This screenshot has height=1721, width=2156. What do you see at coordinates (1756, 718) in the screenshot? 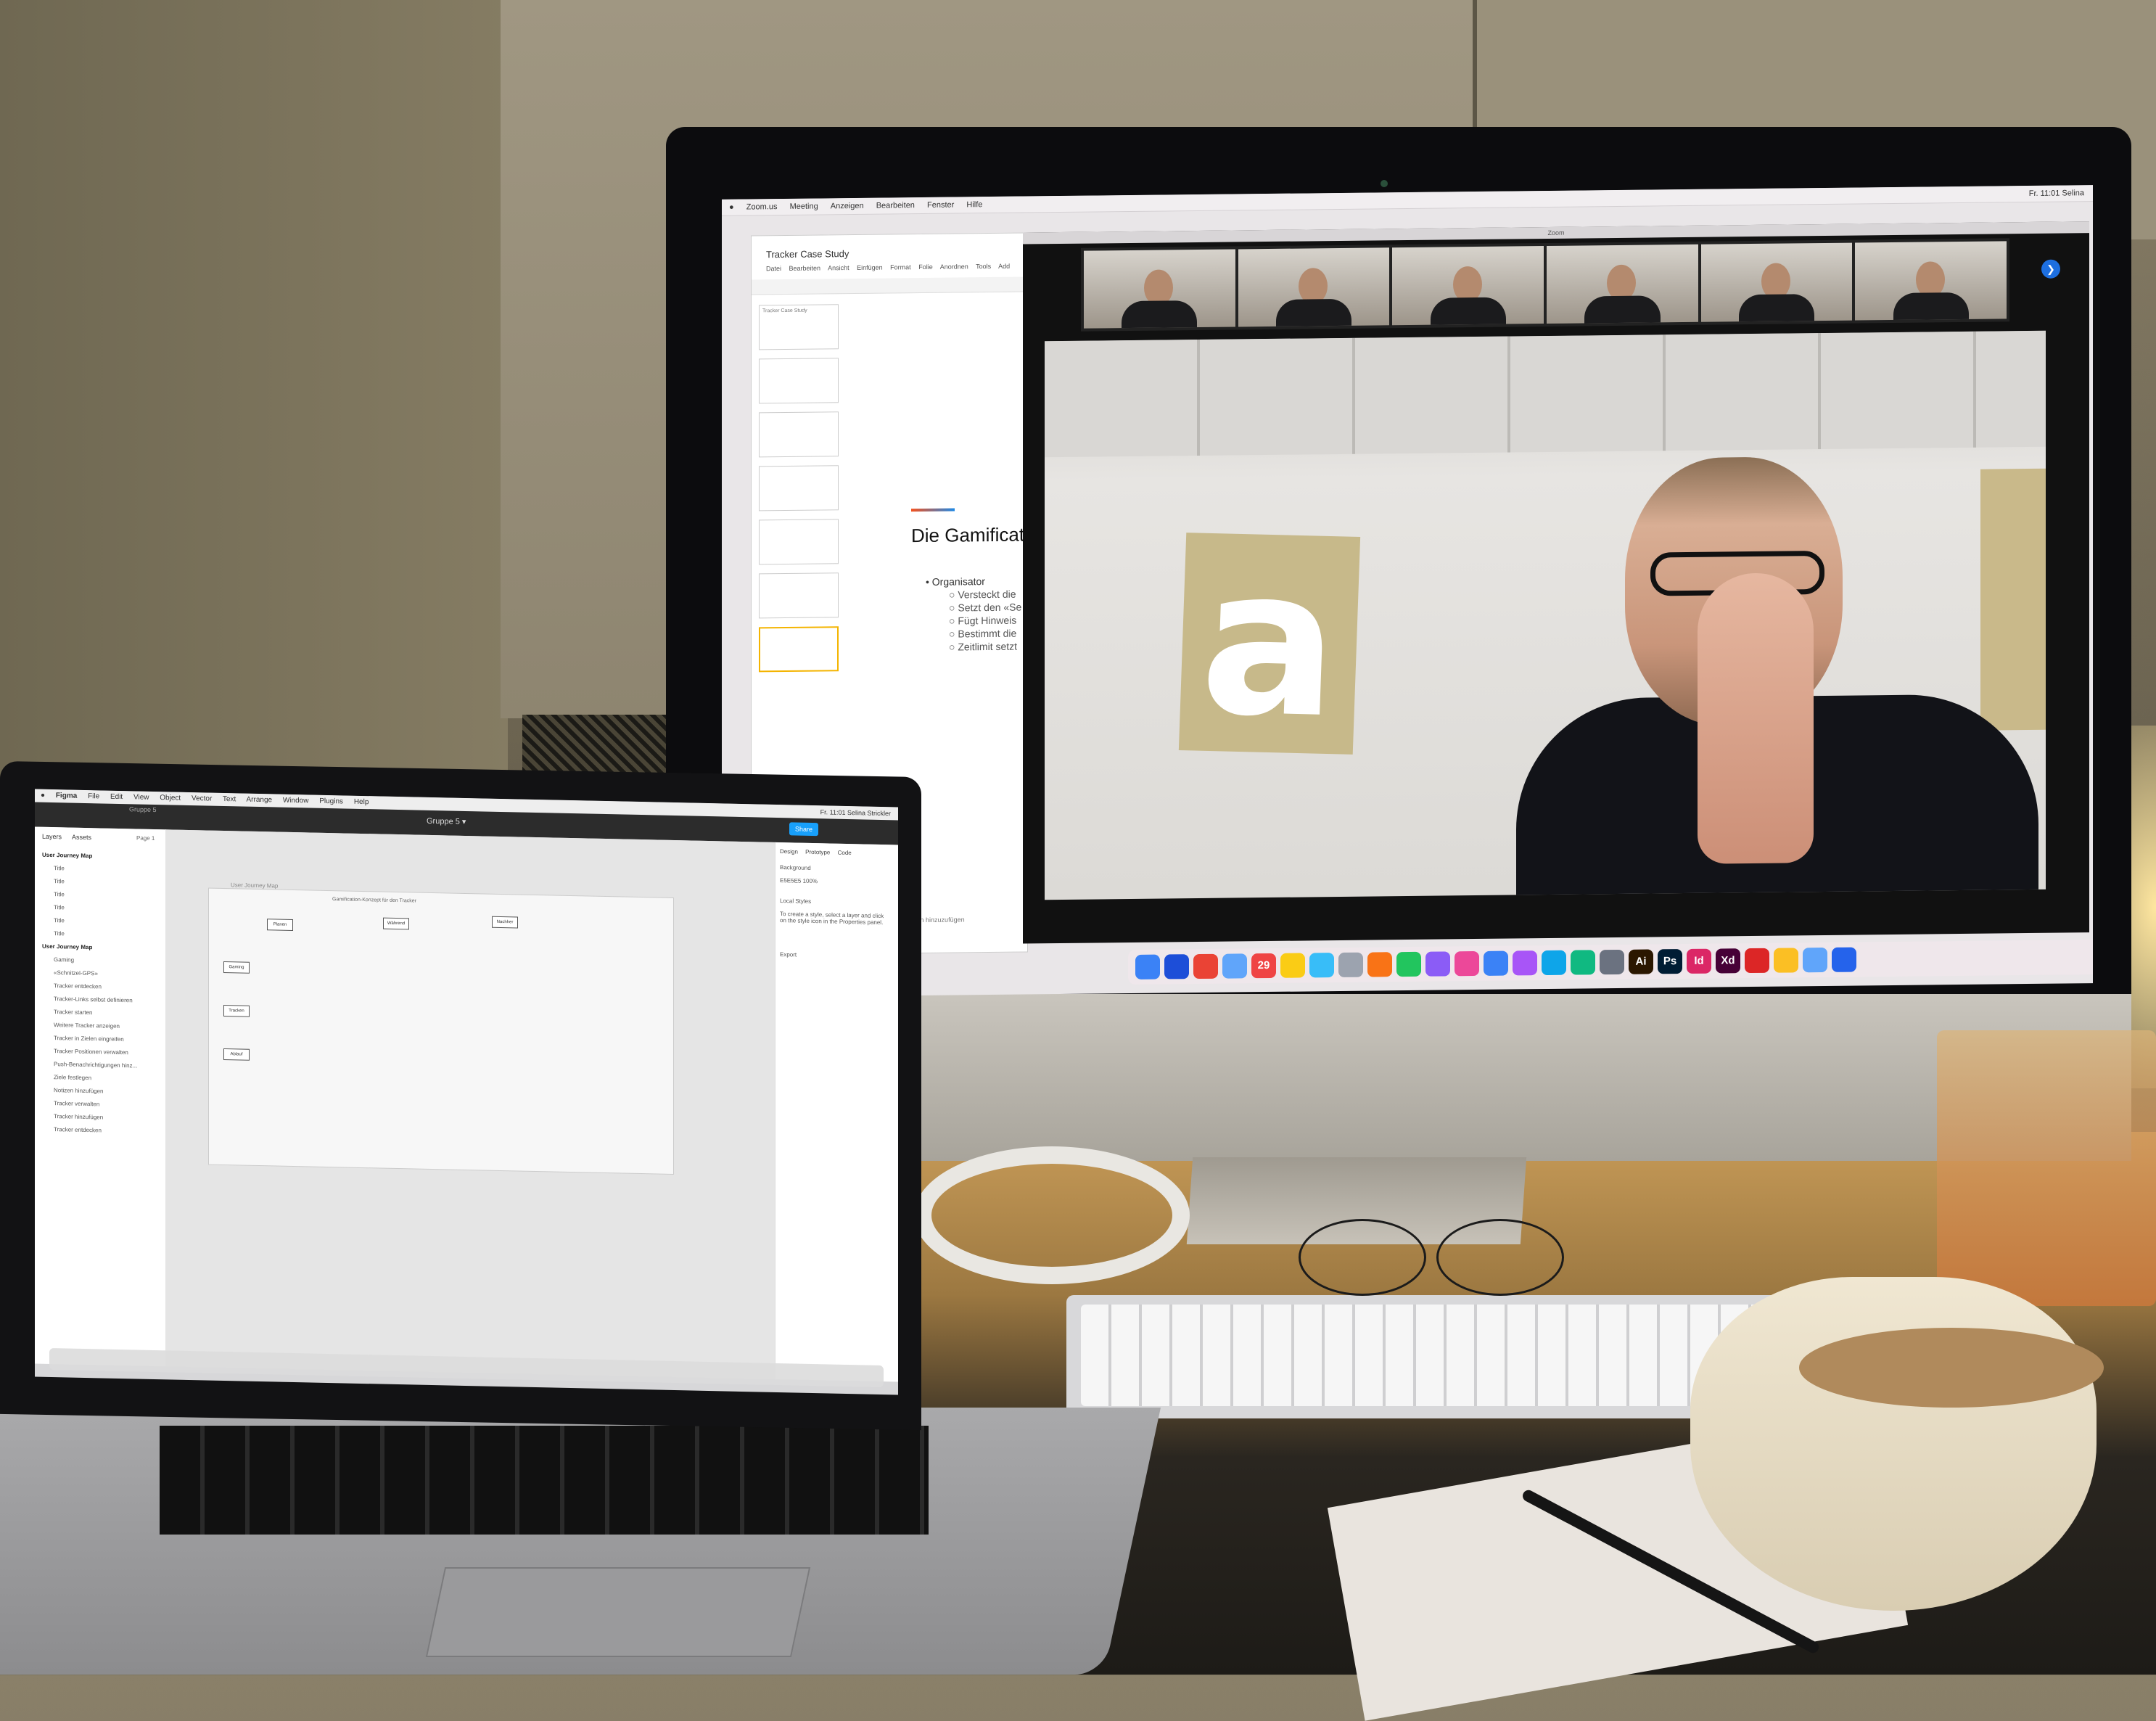
I see `speaker-hands` at bounding box center [1756, 718].